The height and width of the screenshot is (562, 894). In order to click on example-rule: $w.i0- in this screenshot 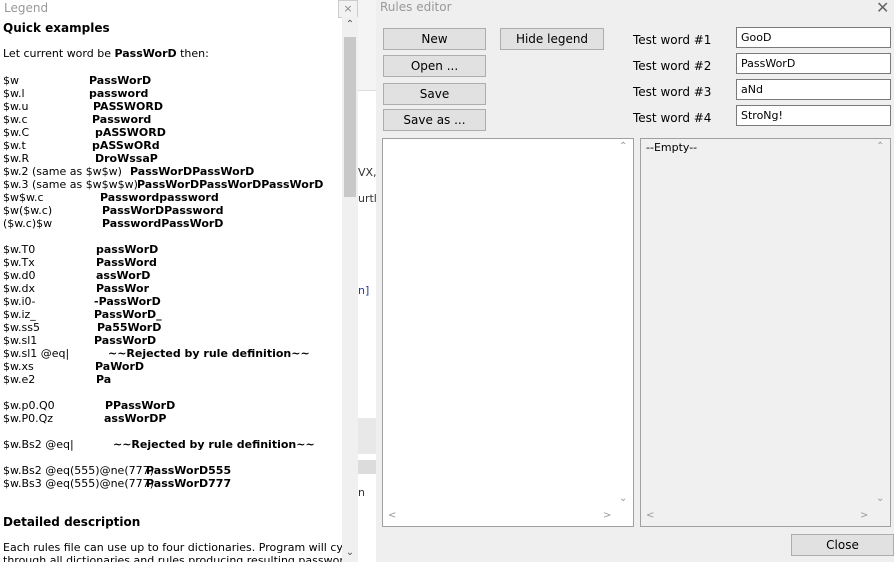, I will do `click(19, 301)`.